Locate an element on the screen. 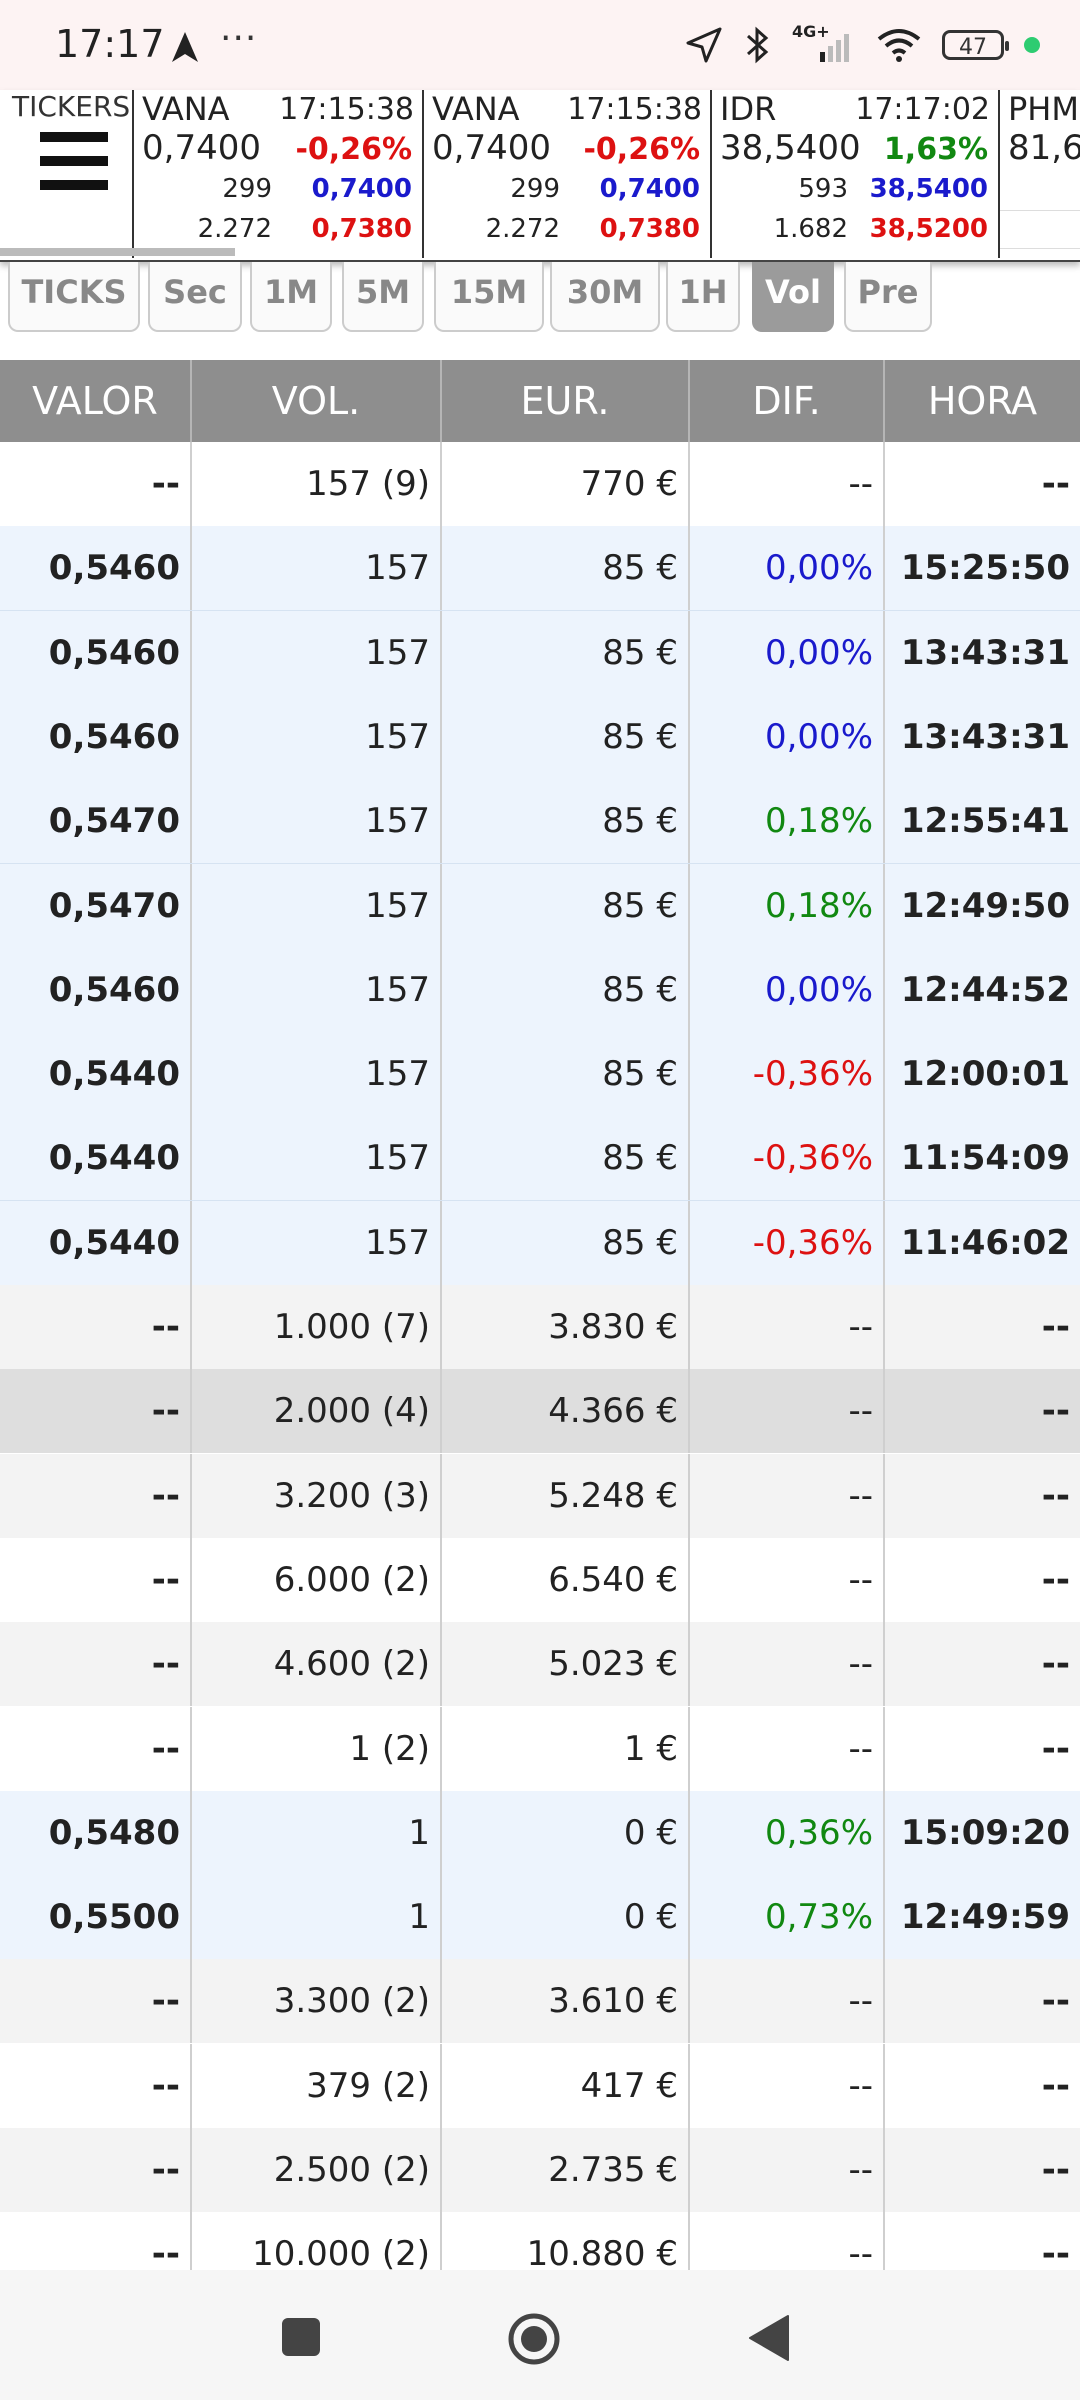 This screenshot has width=1080, height=2400. table-row: 0,5440 157 85 € -0,36% 11:46:02 is located at coordinates (540, 1243).